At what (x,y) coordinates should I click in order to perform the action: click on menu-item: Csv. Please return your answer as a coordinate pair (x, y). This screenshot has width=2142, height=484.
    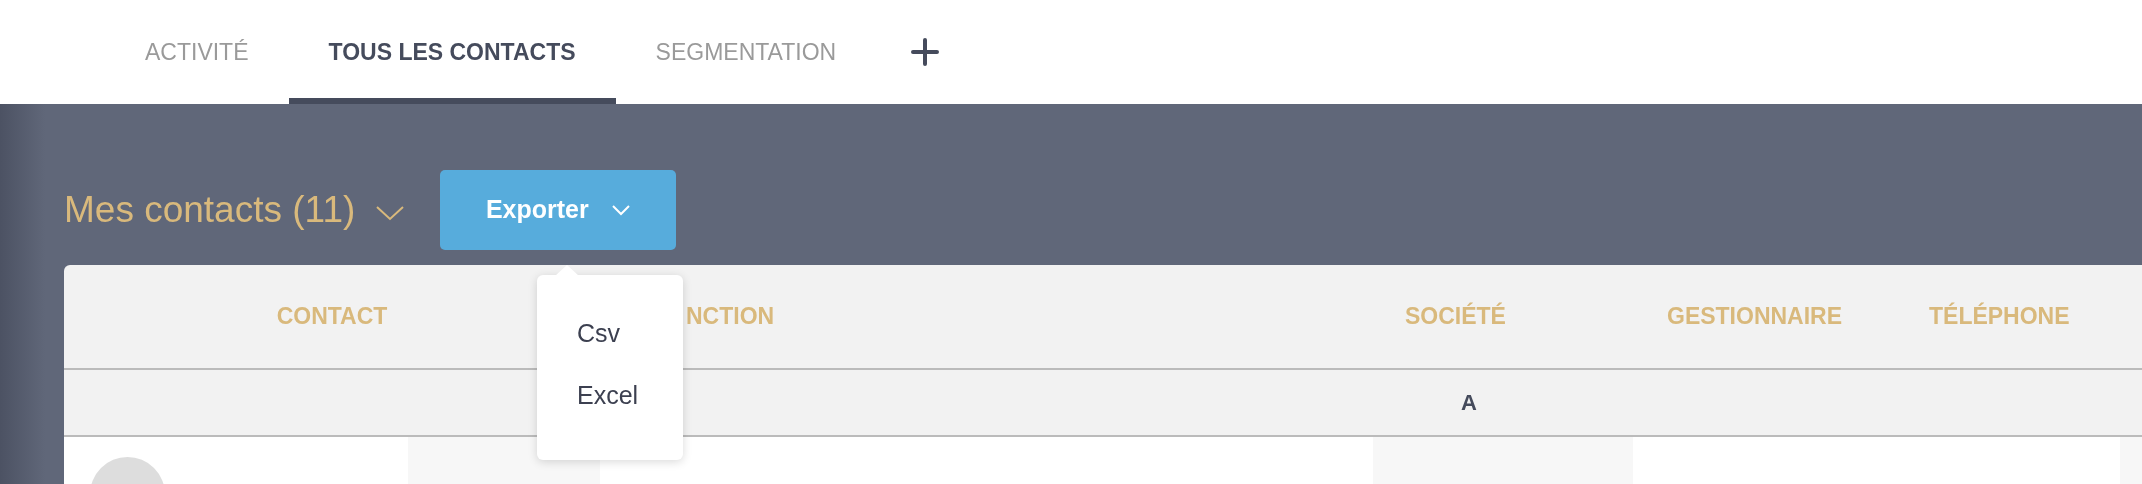
    Looking at the image, I should click on (610, 334).